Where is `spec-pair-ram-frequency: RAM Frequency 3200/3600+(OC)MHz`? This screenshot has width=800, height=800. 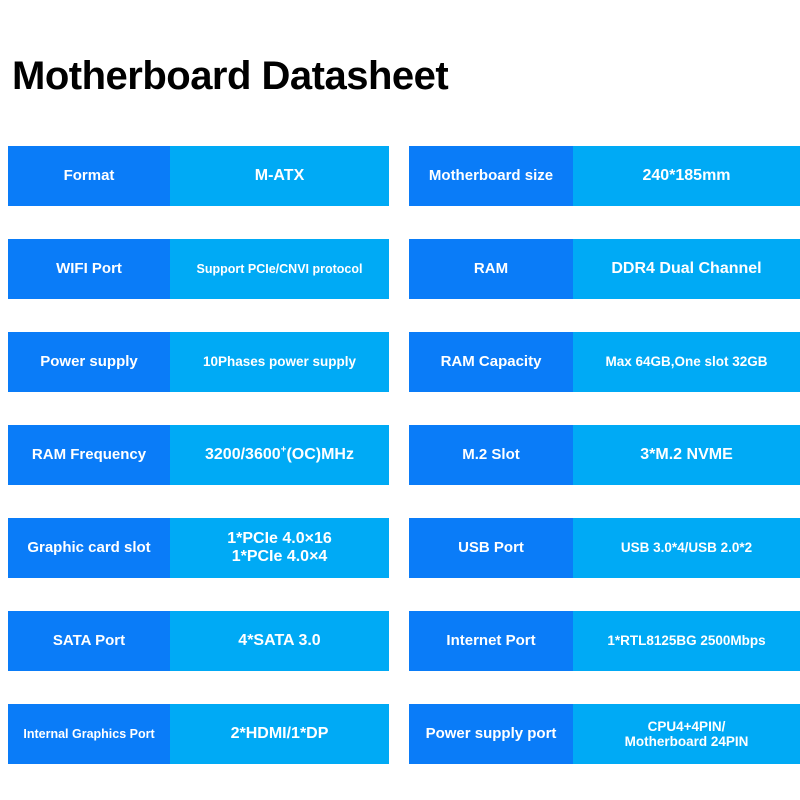 spec-pair-ram-frequency: RAM Frequency 3200/3600+(OC)MHz is located at coordinates (198, 455).